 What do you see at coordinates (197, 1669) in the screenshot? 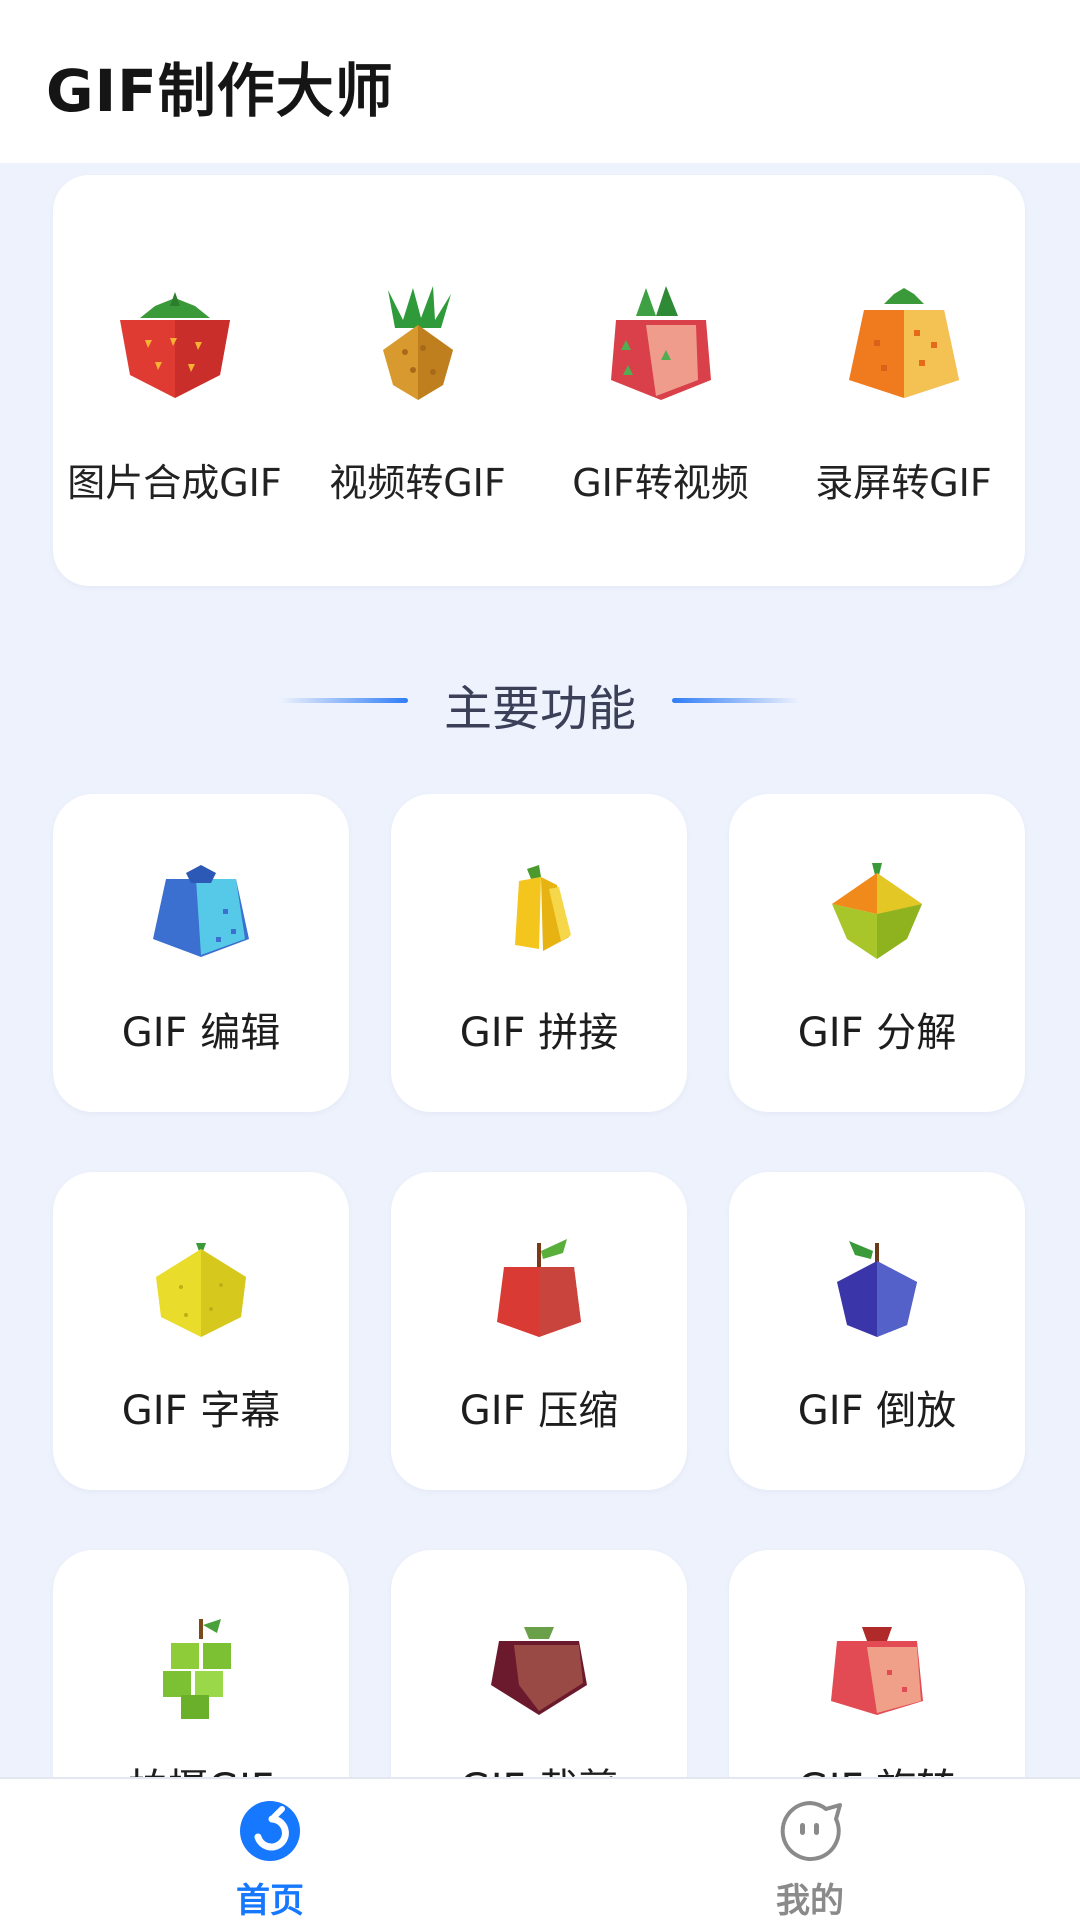
I see `grapes-icon` at bounding box center [197, 1669].